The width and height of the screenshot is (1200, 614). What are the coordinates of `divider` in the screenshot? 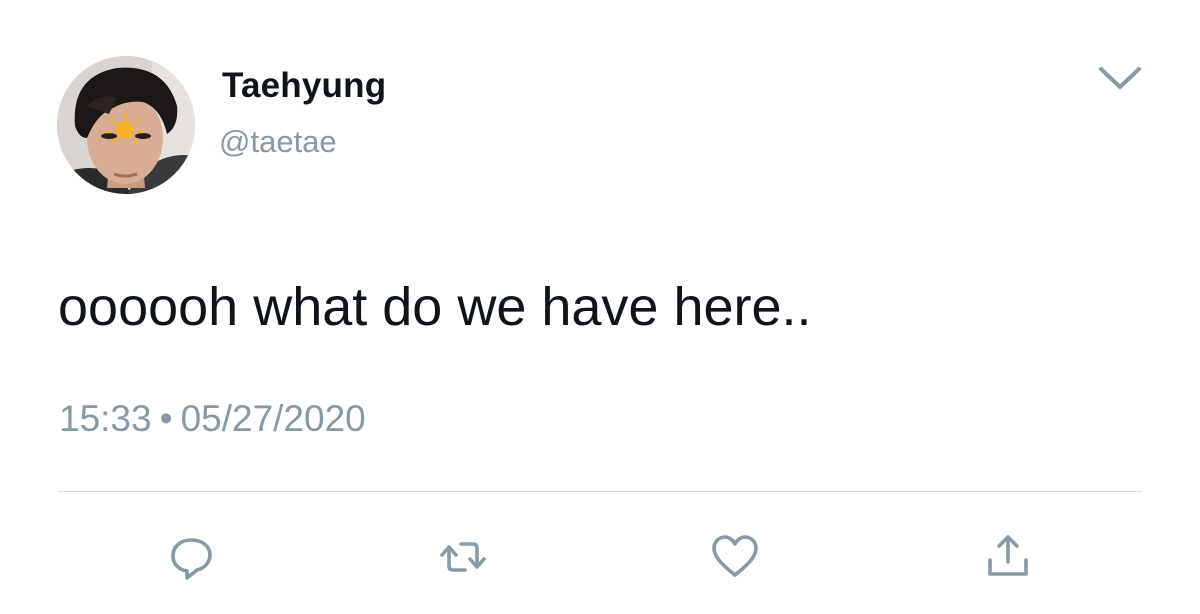 It's located at (600, 491).